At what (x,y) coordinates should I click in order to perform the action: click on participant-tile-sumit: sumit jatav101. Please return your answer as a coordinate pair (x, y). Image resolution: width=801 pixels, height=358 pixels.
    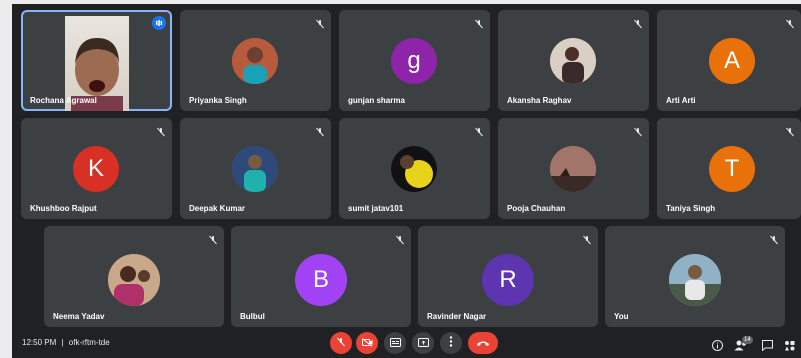
    Looking at the image, I should click on (414, 168).